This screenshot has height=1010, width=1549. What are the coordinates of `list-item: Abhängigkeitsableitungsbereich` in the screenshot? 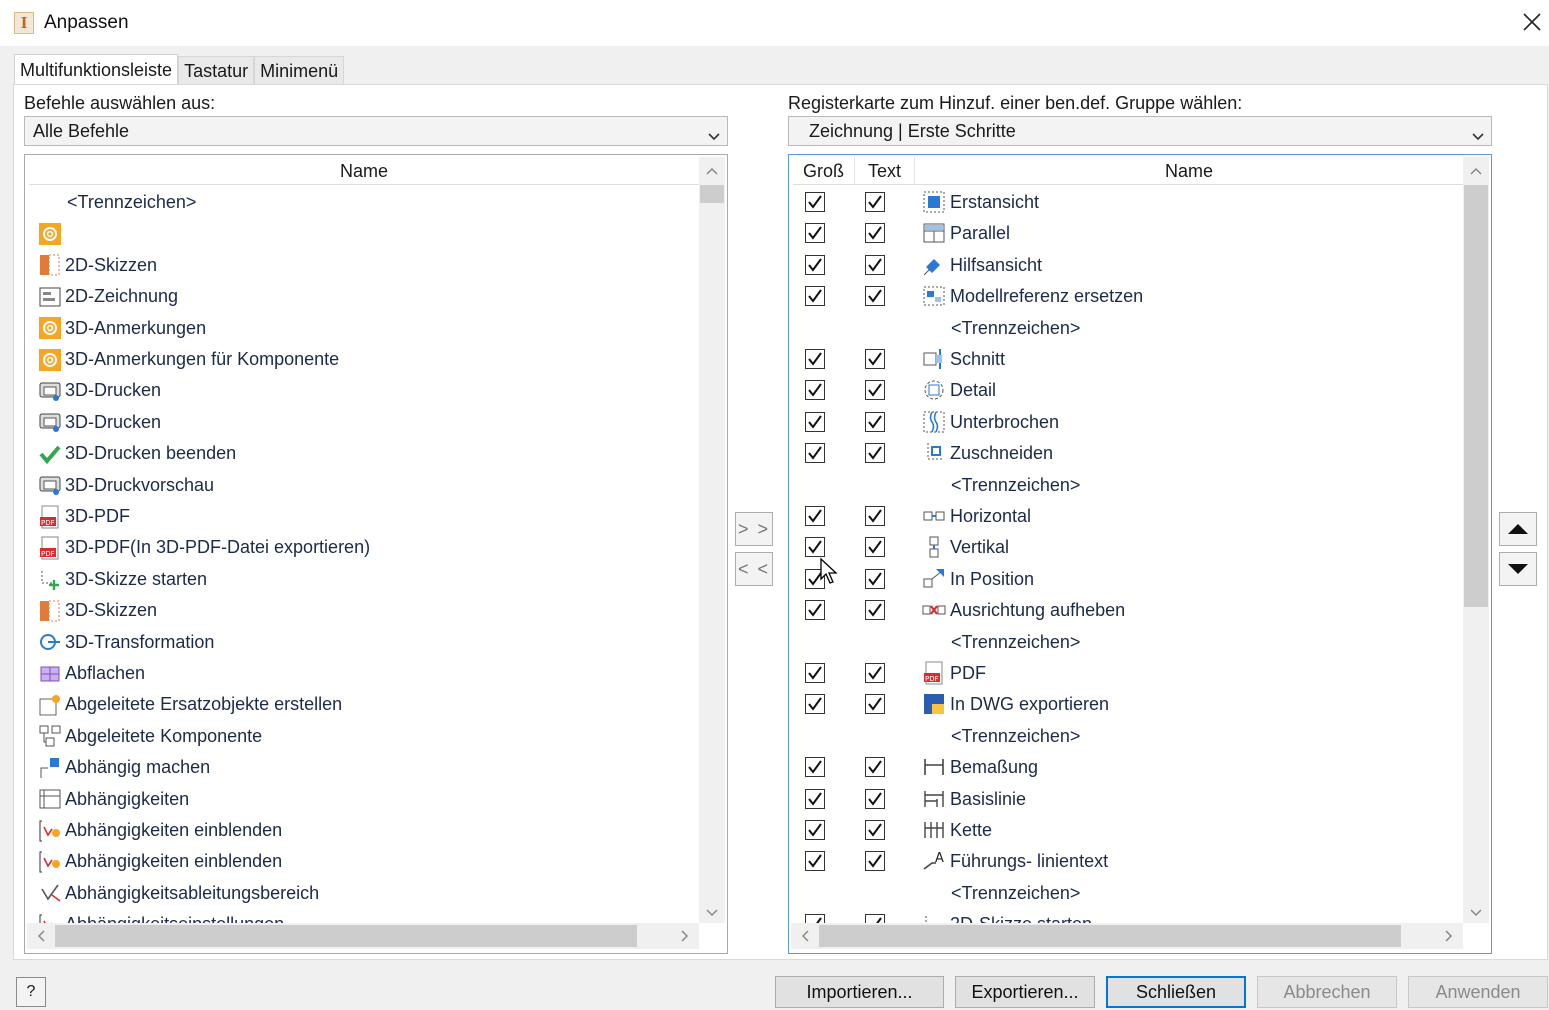 It's located at (178, 893).